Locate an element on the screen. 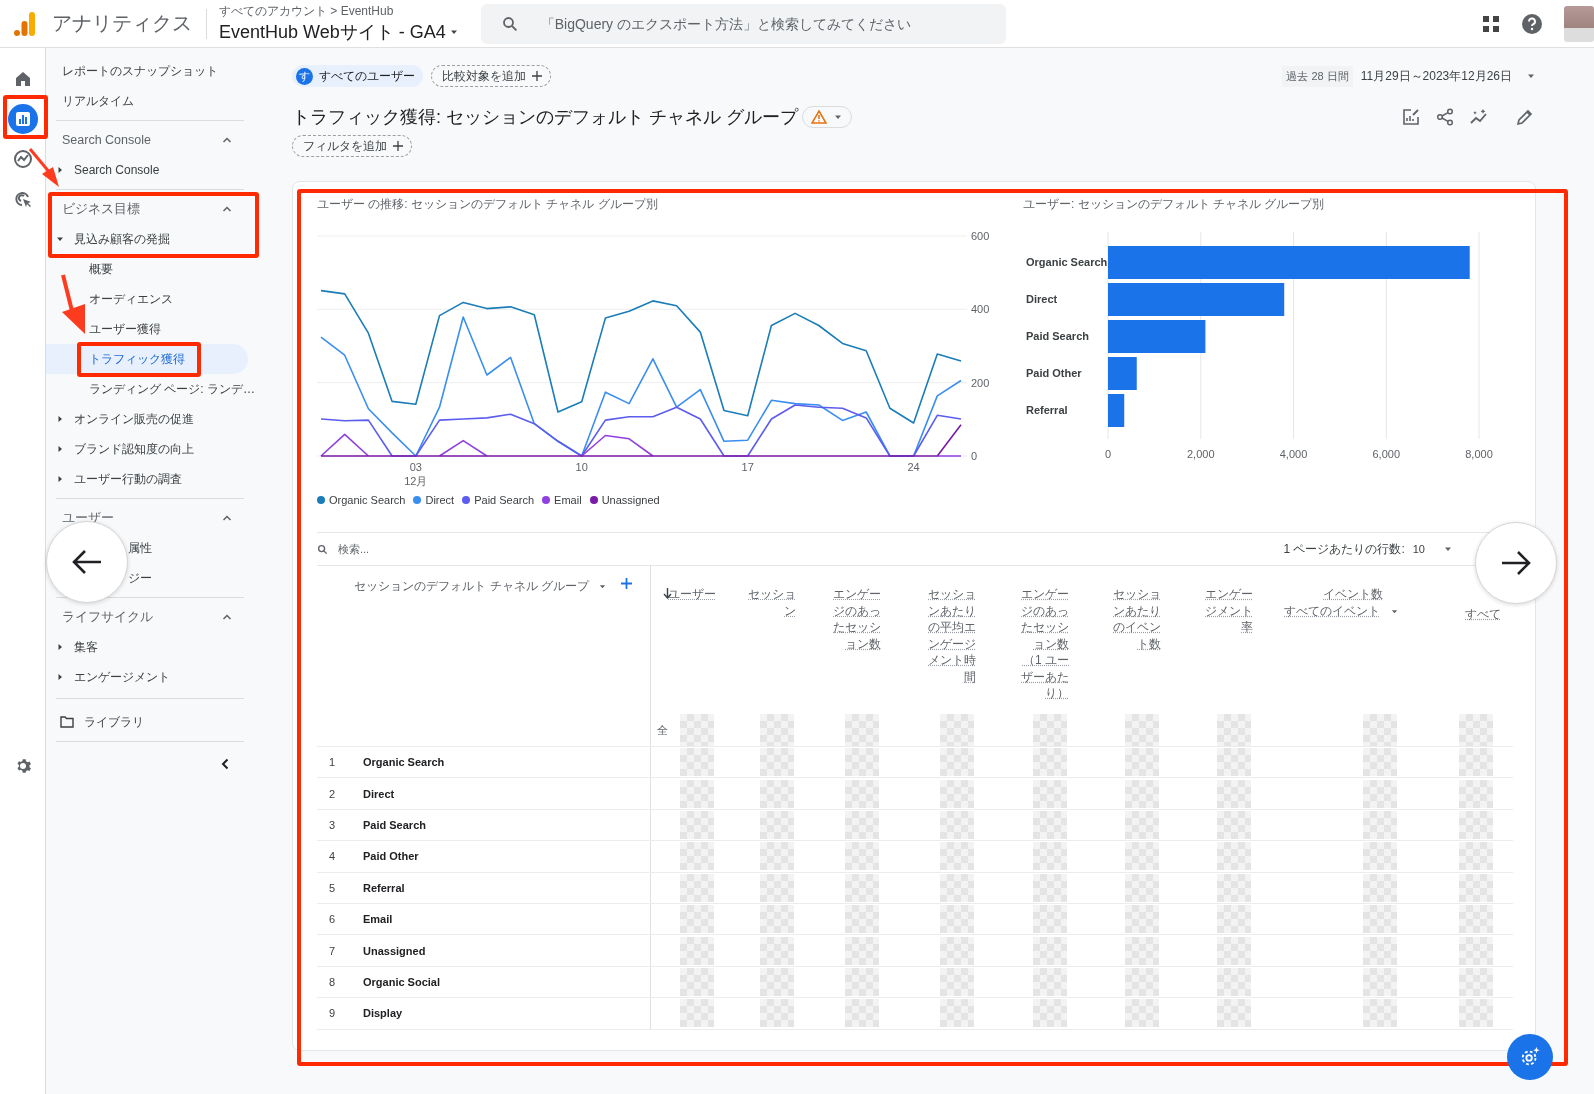 The width and height of the screenshot is (1594, 1094). rows-per-page-select: 10 is located at coordinates (1432, 549).